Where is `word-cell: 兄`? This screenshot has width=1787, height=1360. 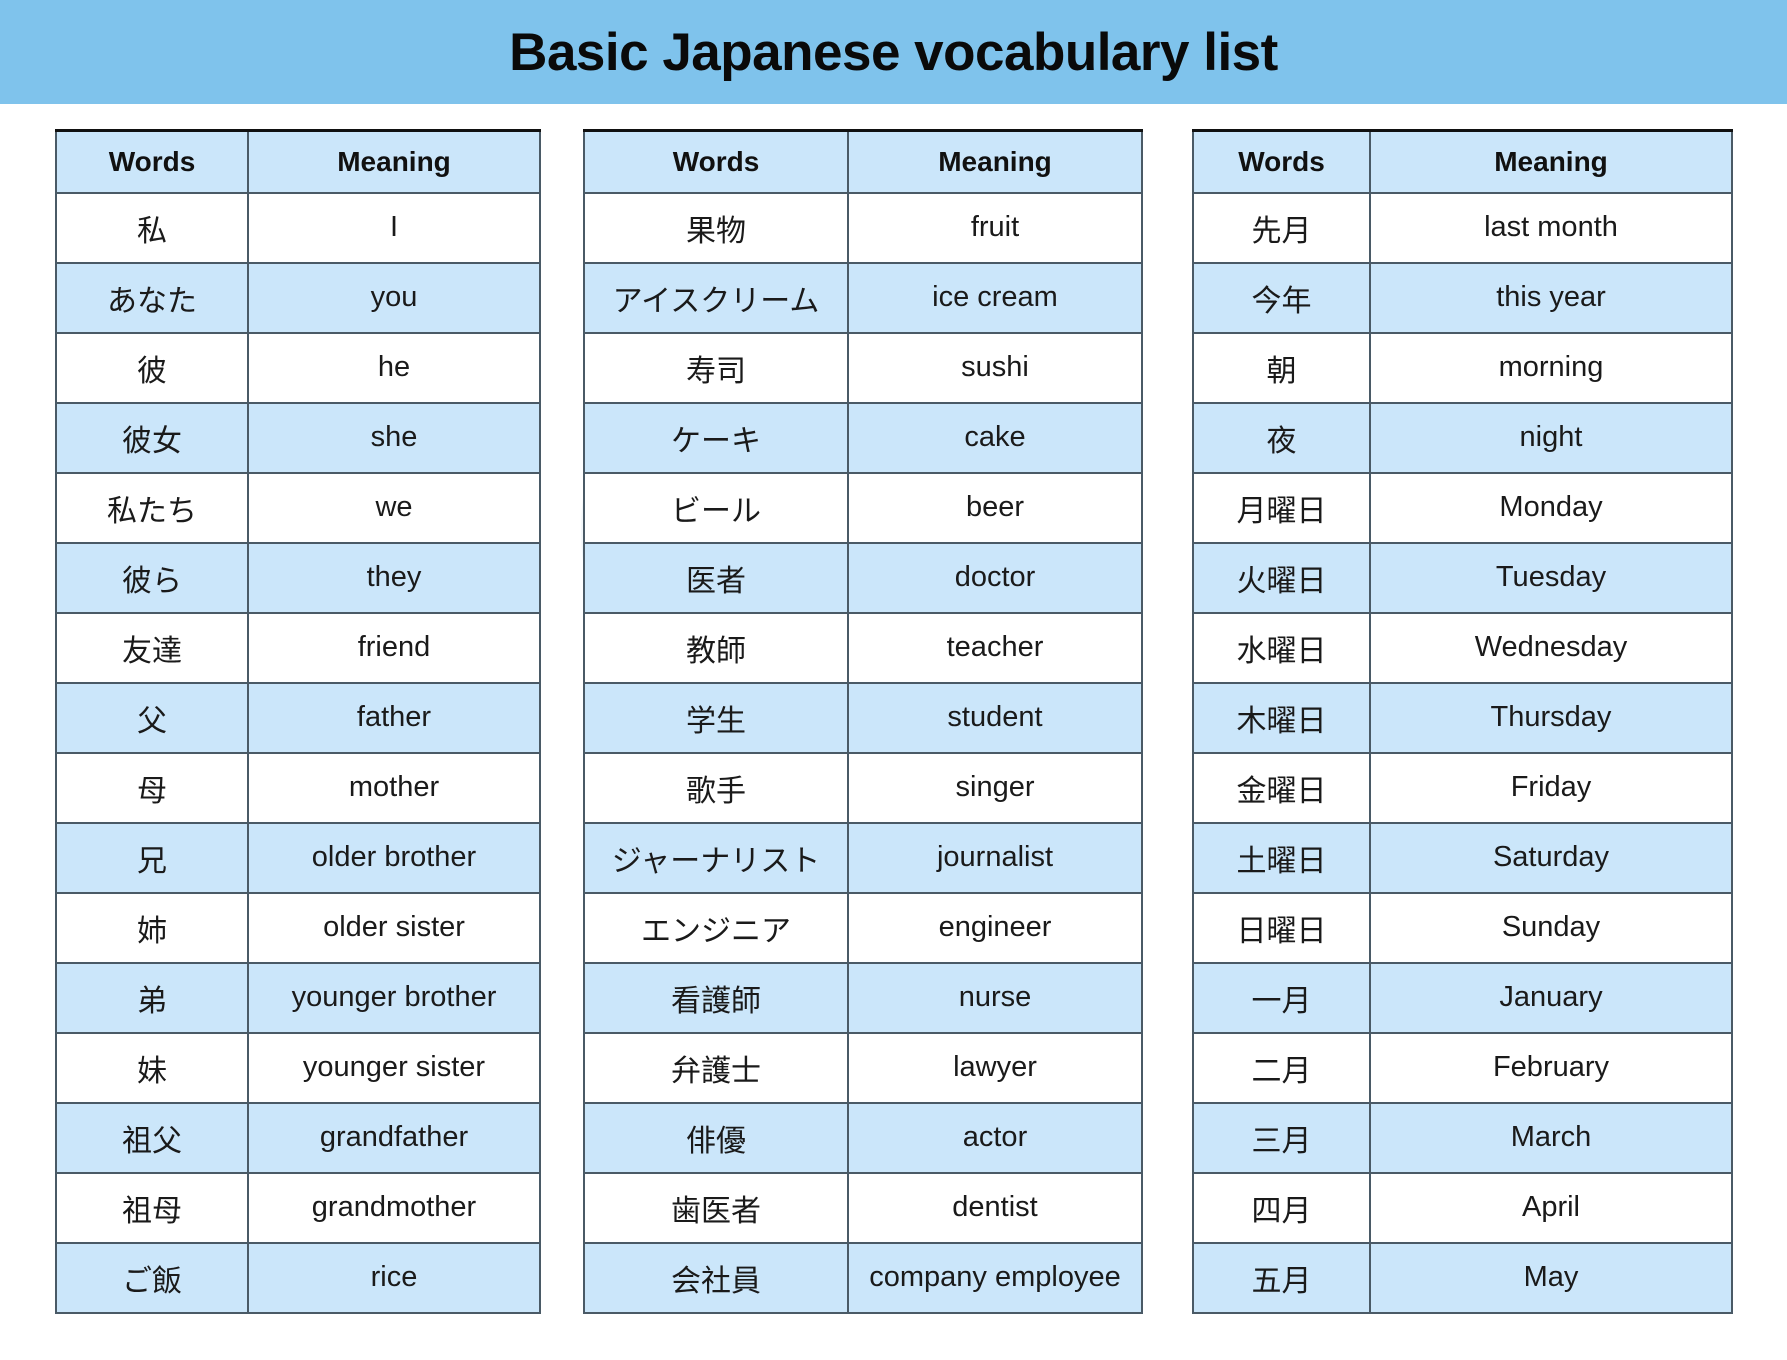 word-cell: 兄 is located at coordinates (152, 857).